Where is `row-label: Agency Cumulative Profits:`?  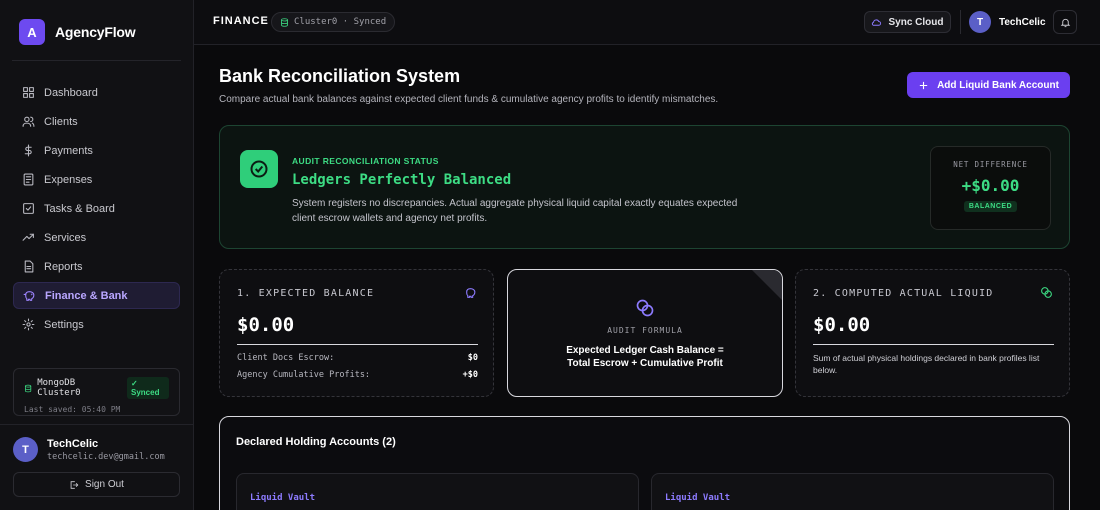 row-label: Agency Cumulative Profits: is located at coordinates (304, 375).